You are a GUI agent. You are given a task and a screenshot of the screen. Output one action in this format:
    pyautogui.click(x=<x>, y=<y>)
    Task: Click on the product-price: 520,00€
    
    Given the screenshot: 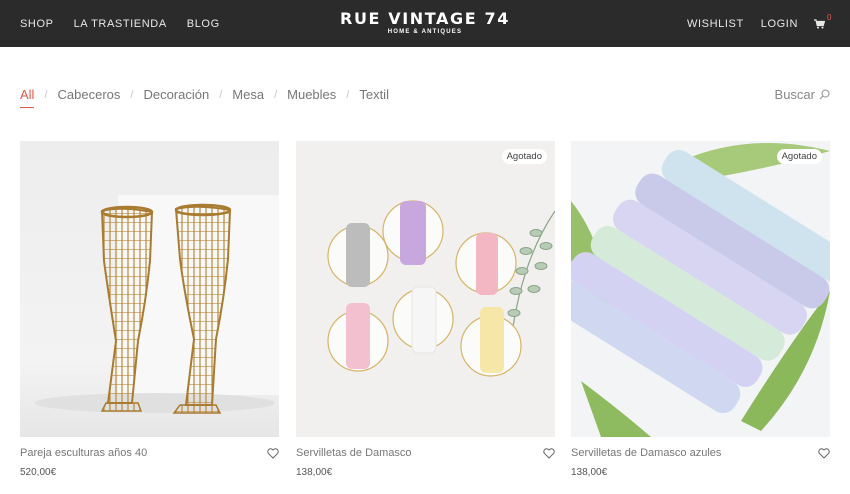 What is the action you would take?
    pyautogui.click(x=38, y=472)
    